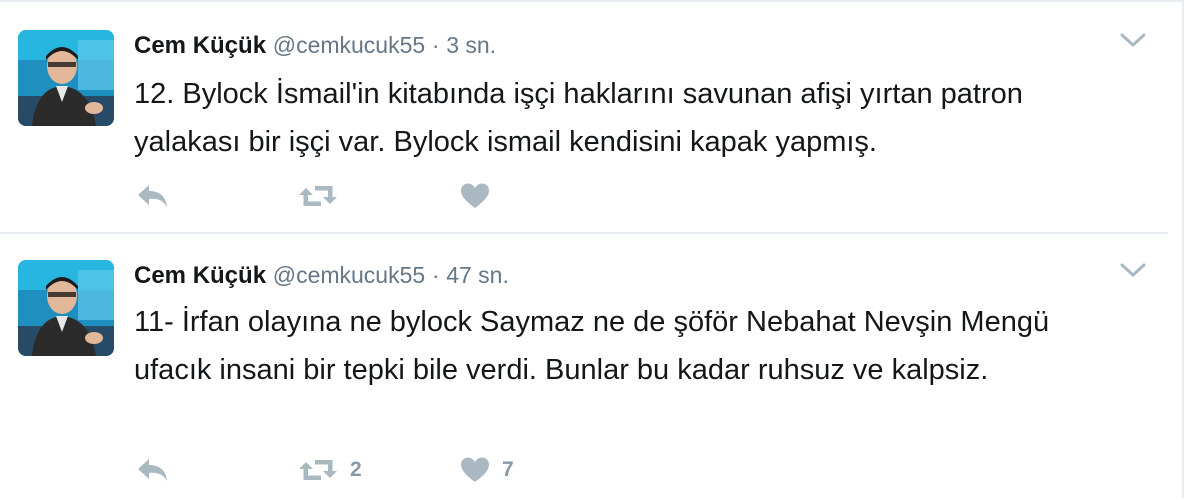 Image resolution: width=1184 pixels, height=500 pixels. I want to click on like-button, so click(481, 196).